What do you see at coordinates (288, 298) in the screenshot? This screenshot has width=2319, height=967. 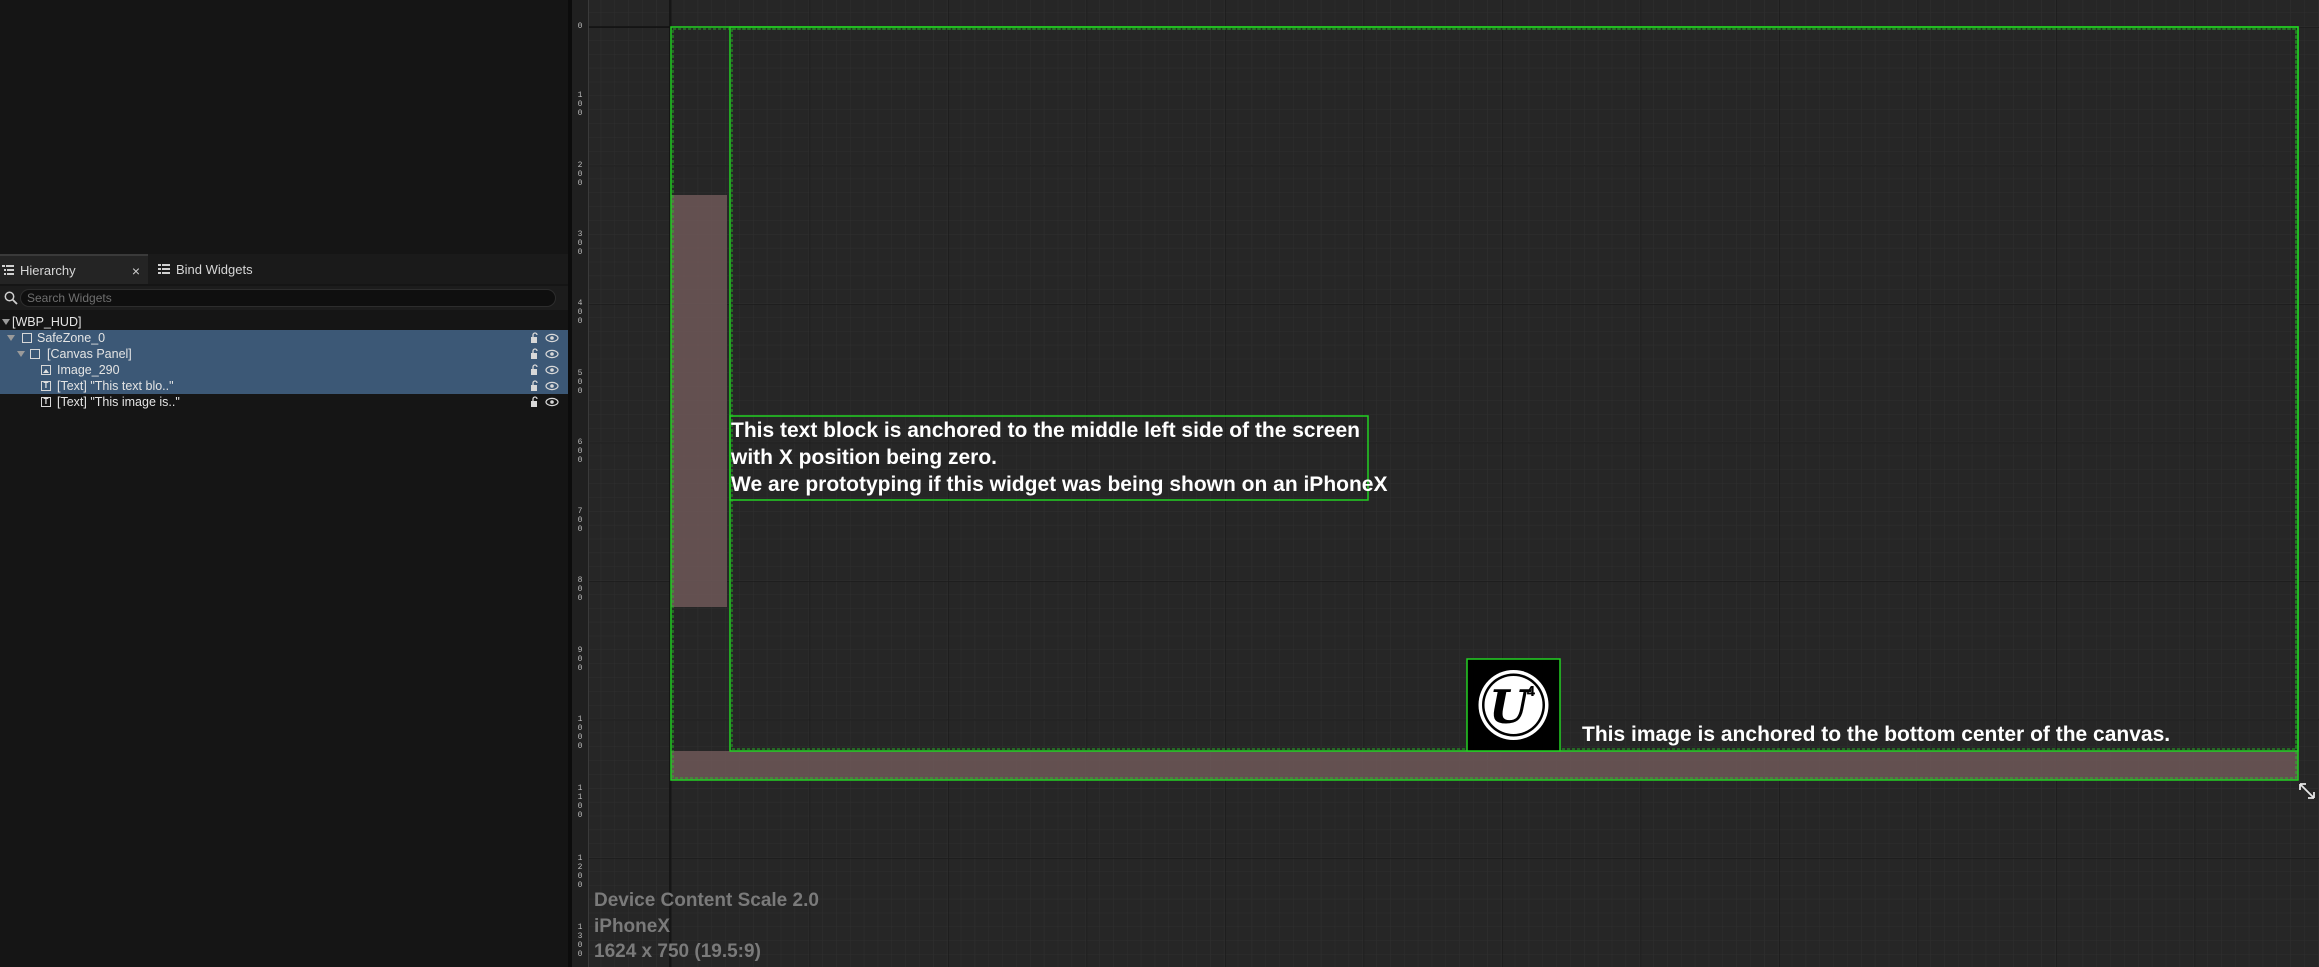 I see `search-widgets-input` at bounding box center [288, 298].